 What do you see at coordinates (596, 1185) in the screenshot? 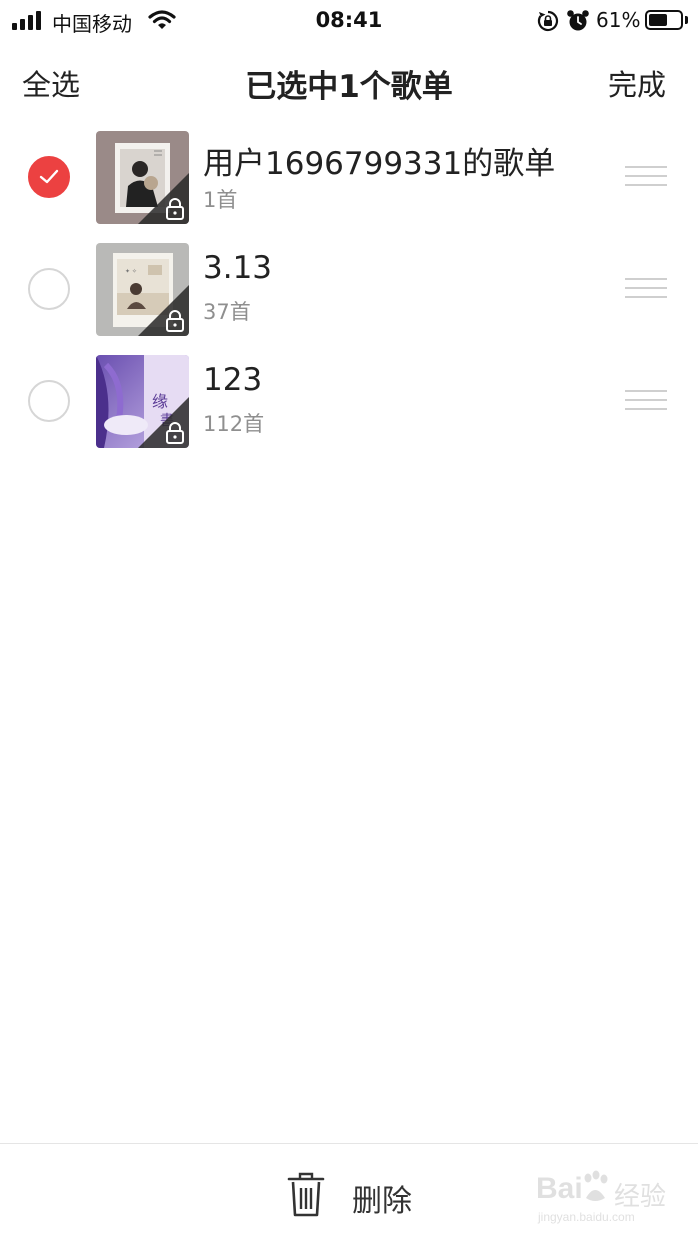
I see `paw-icon` at bounding box center [596, 1185].